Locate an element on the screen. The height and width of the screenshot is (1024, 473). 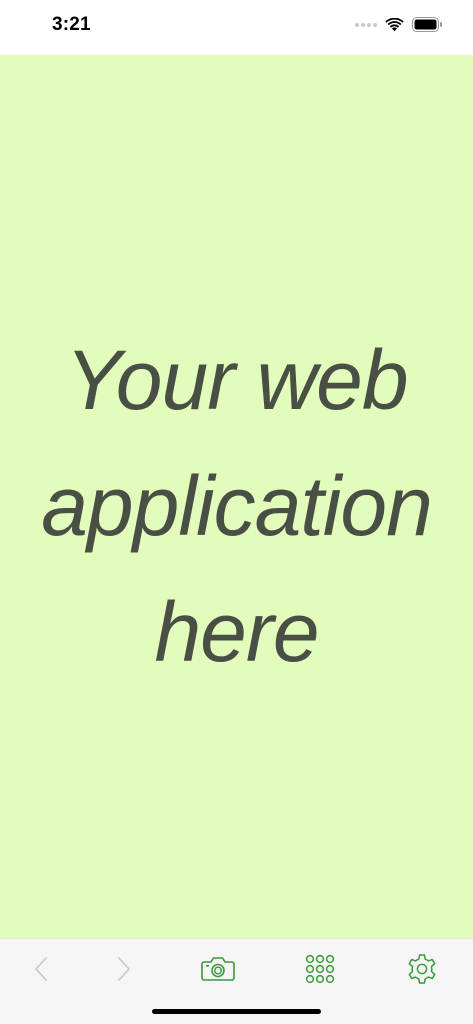
wifi-icon is located at coordinates (394, 24).